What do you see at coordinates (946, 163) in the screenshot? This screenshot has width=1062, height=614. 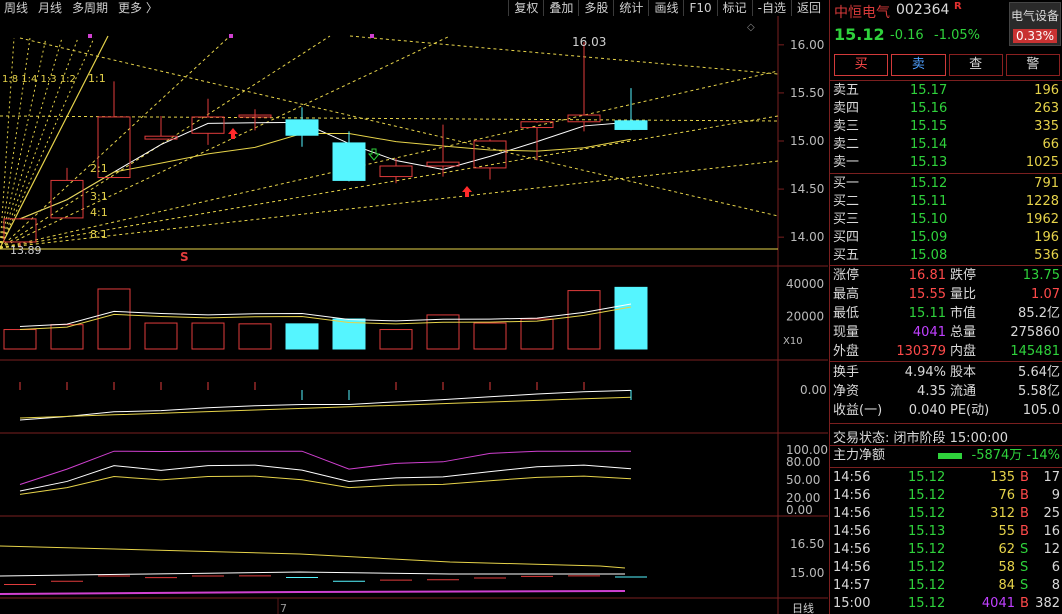 I see `ask-row: 卖一 15.13 1025` at bounding box center [946, 163].